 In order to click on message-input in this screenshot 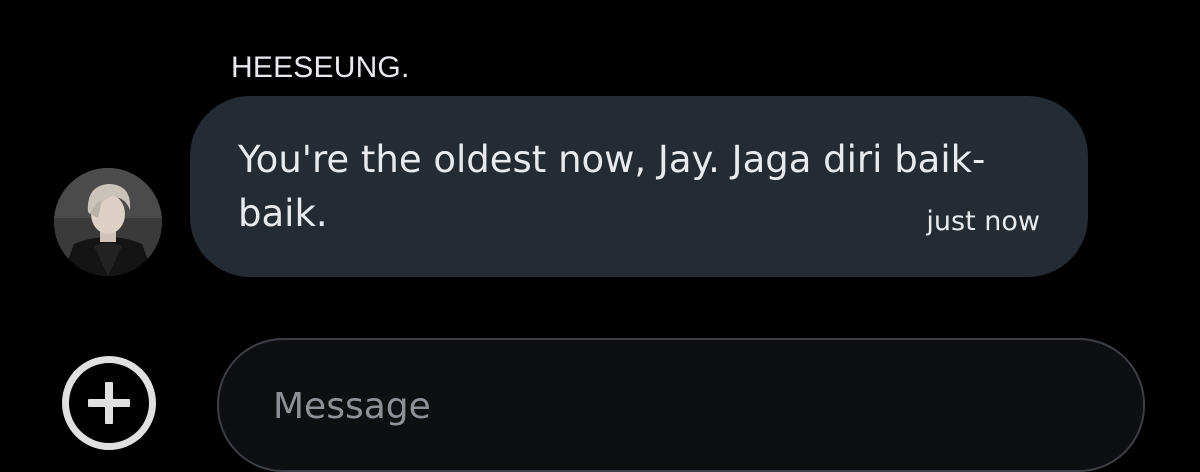, I will do `click(683, 406)`.